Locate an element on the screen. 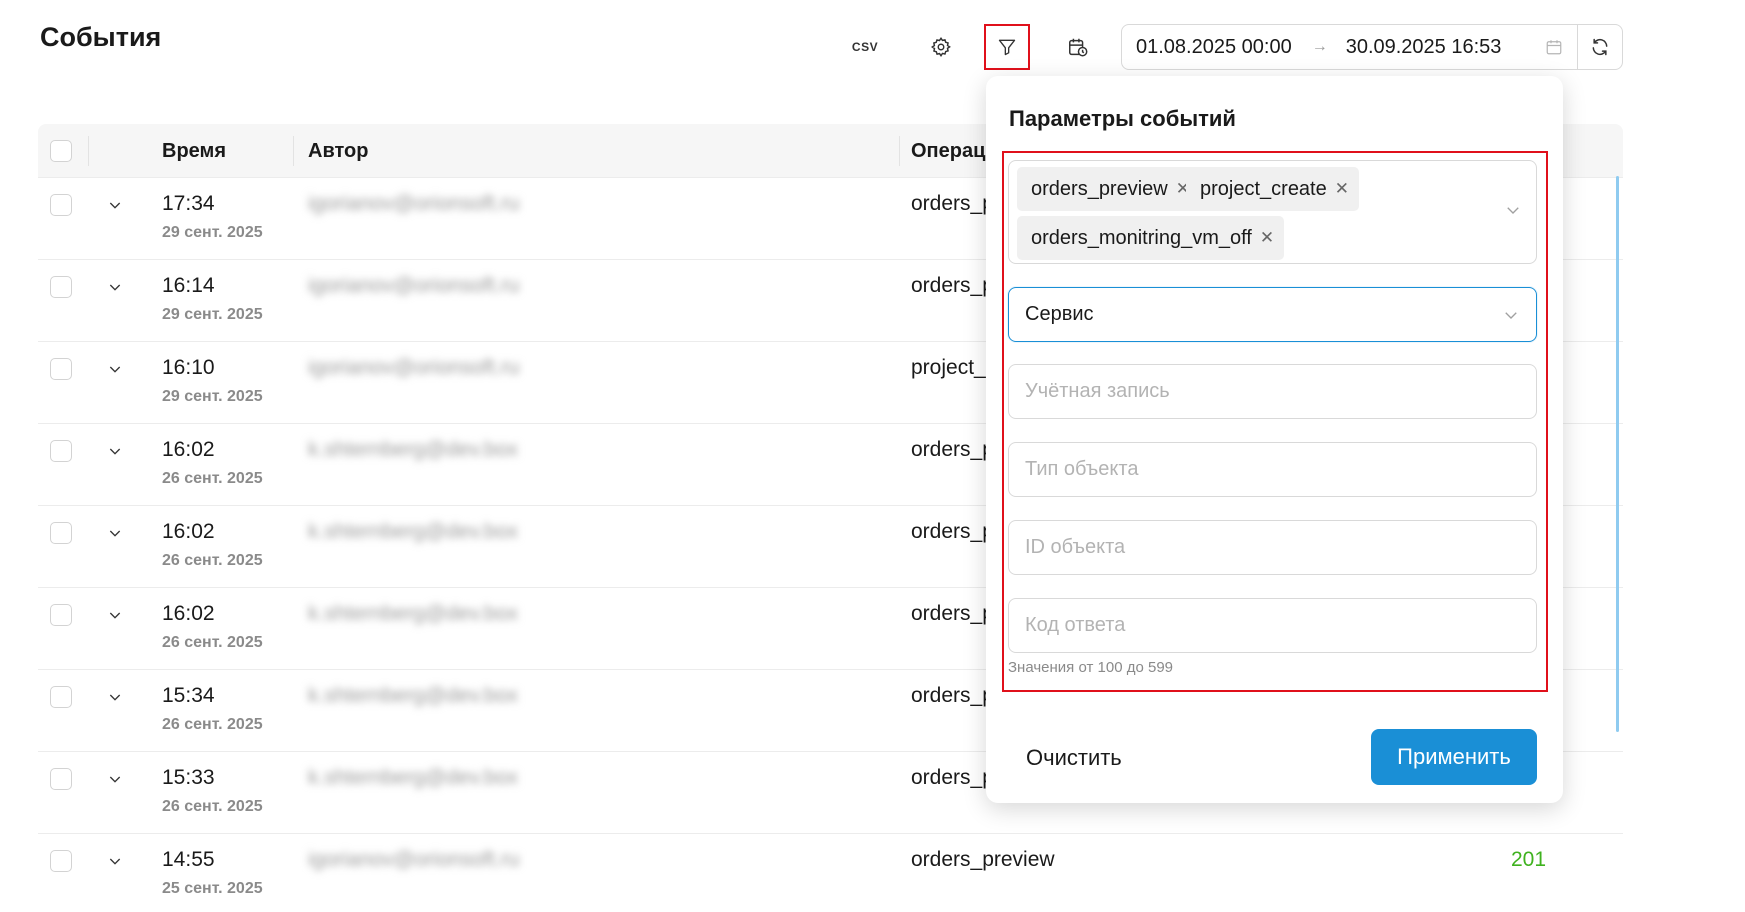  date-to: 30.09.2025 16:53 is located at coordinates (1424, 47).